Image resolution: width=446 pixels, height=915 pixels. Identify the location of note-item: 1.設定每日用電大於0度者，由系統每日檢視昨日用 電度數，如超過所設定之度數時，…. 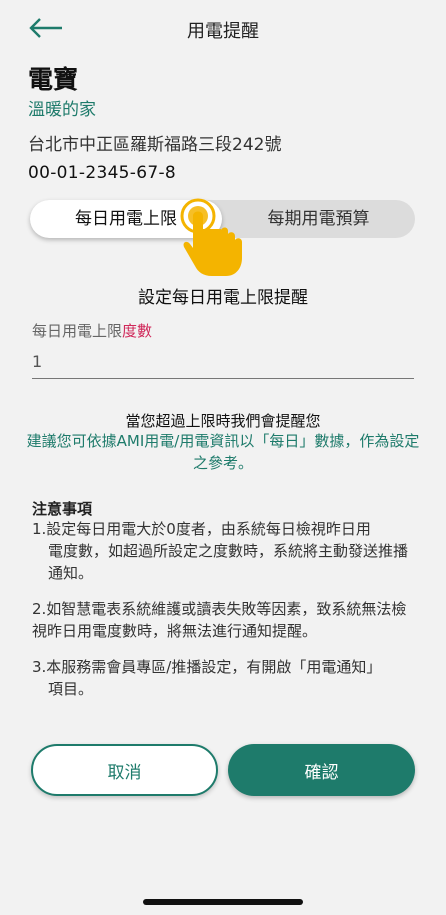
(222, 551).